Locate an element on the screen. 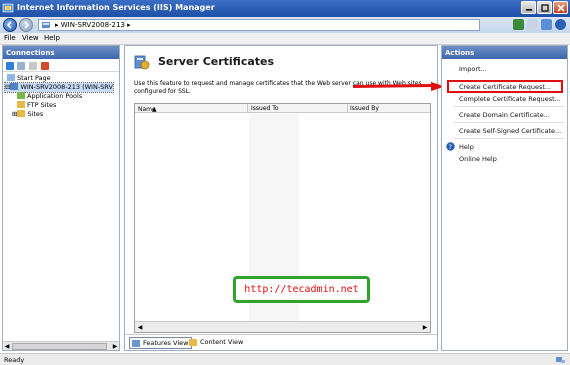 This screenshot has width=570, height=365. action-online-help: Online Help is located at coordinates (478, 159).